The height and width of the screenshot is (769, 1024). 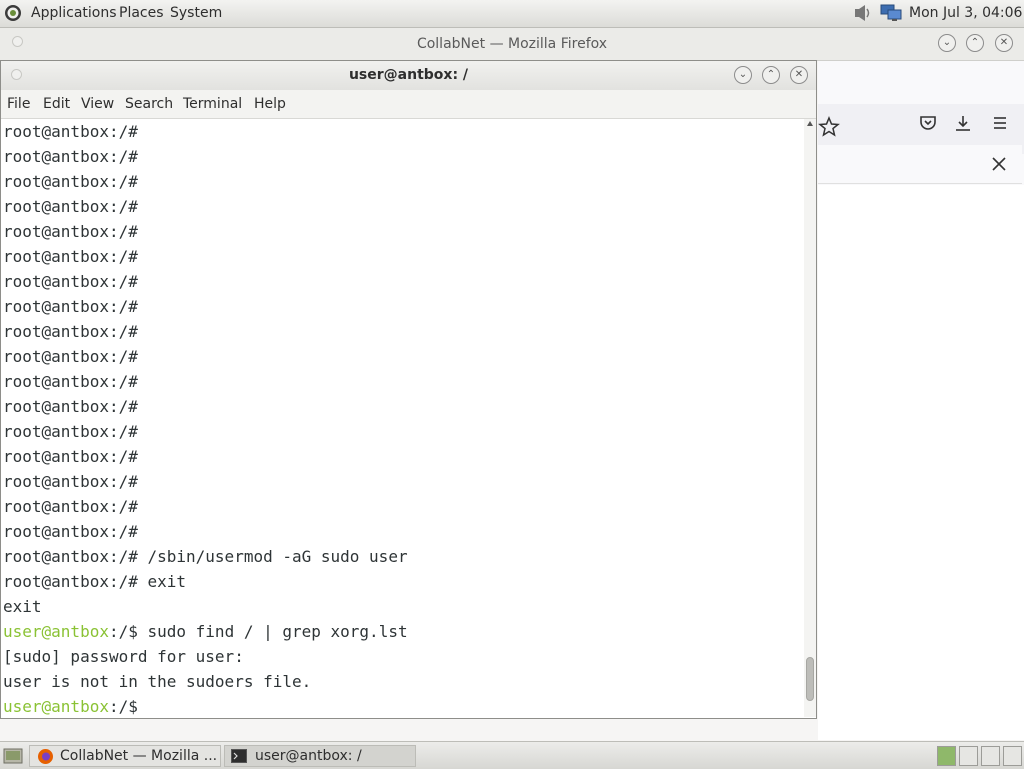 What do you see at coordinates (13, 756) in the screenshot?
I see `show-desktop-icon` at bounding box center [13, 756].